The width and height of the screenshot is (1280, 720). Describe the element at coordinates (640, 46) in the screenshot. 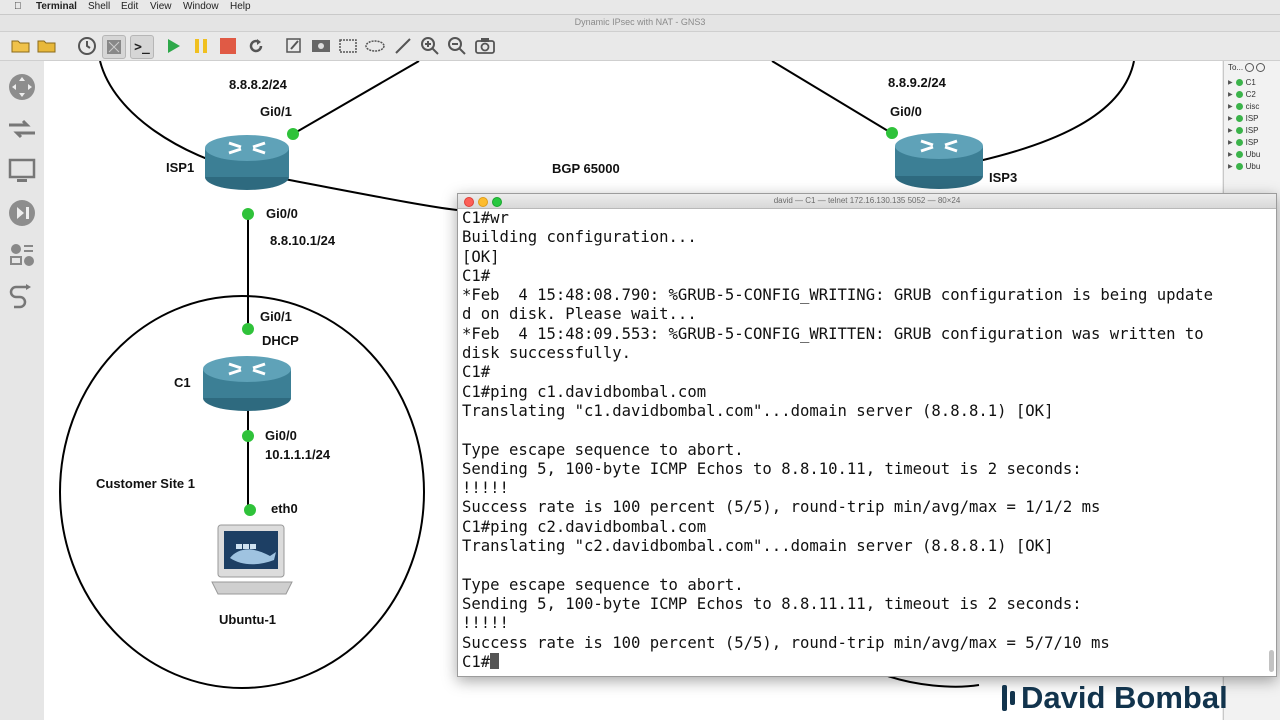

I see `main-toolbar: >_` at that location.